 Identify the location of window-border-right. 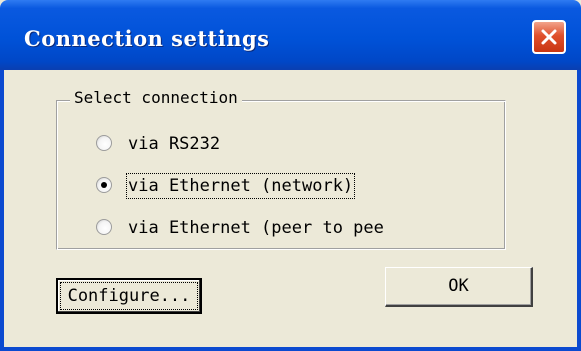
(579, 210).